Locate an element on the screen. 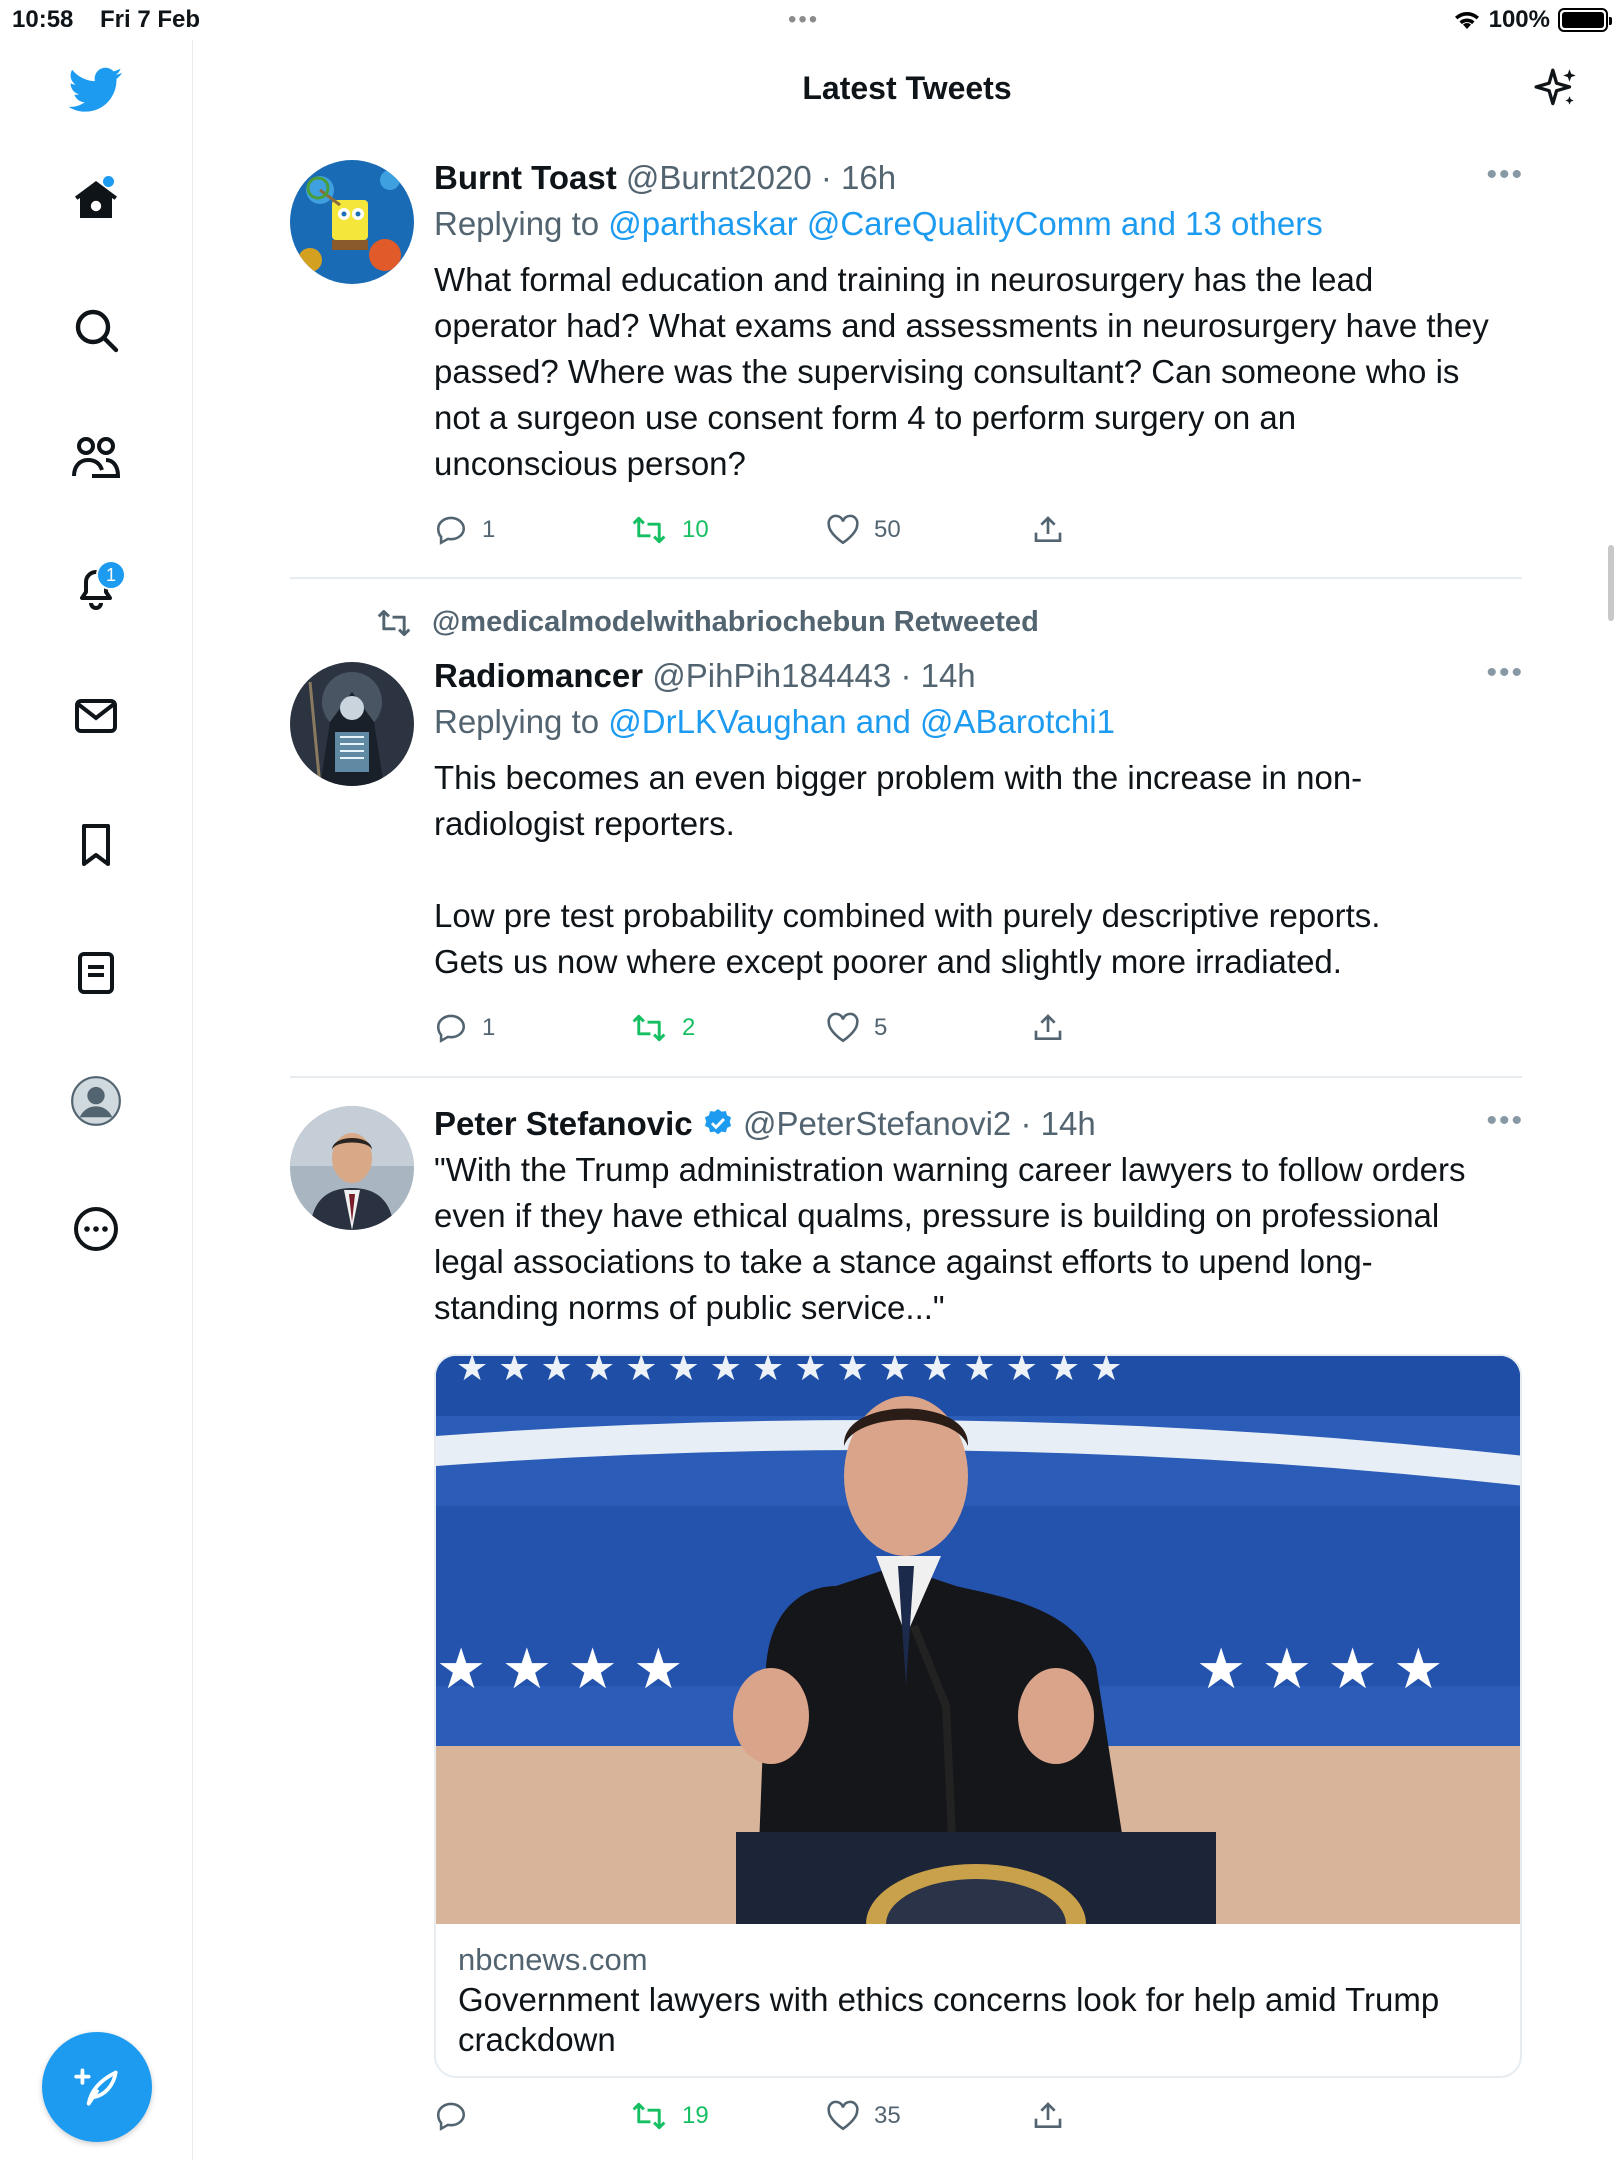  replying-to: Replying to @DrLKVaughan and @ABarotchi1 is located at coordinates (979, 722).